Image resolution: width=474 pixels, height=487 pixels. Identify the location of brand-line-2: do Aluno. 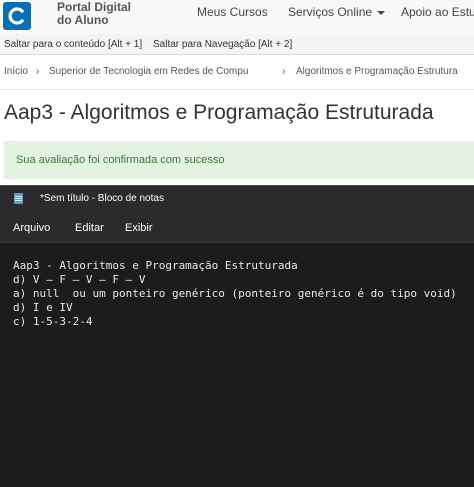
(83, 20).